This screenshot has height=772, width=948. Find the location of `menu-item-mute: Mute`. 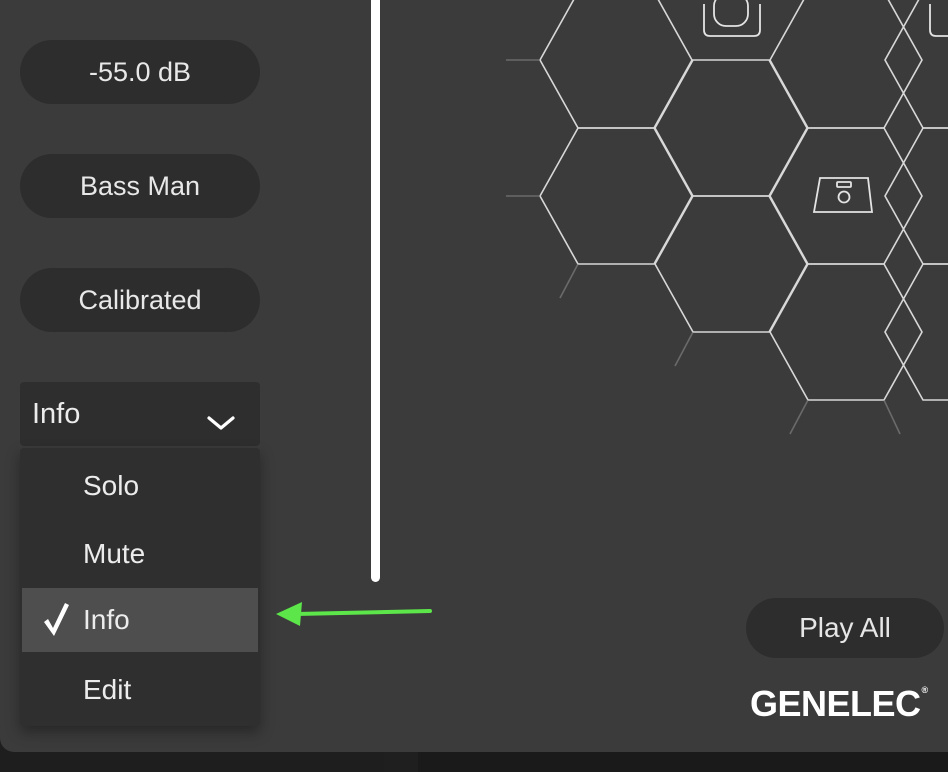

menu-item-mute: Mute is located at coordinates (140, 554).